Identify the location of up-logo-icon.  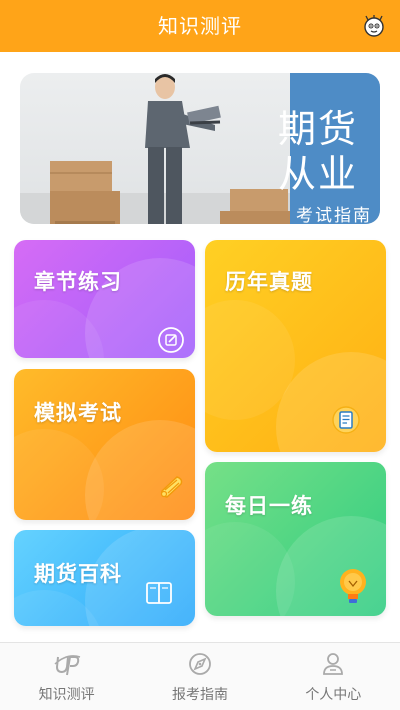
(67, 665).